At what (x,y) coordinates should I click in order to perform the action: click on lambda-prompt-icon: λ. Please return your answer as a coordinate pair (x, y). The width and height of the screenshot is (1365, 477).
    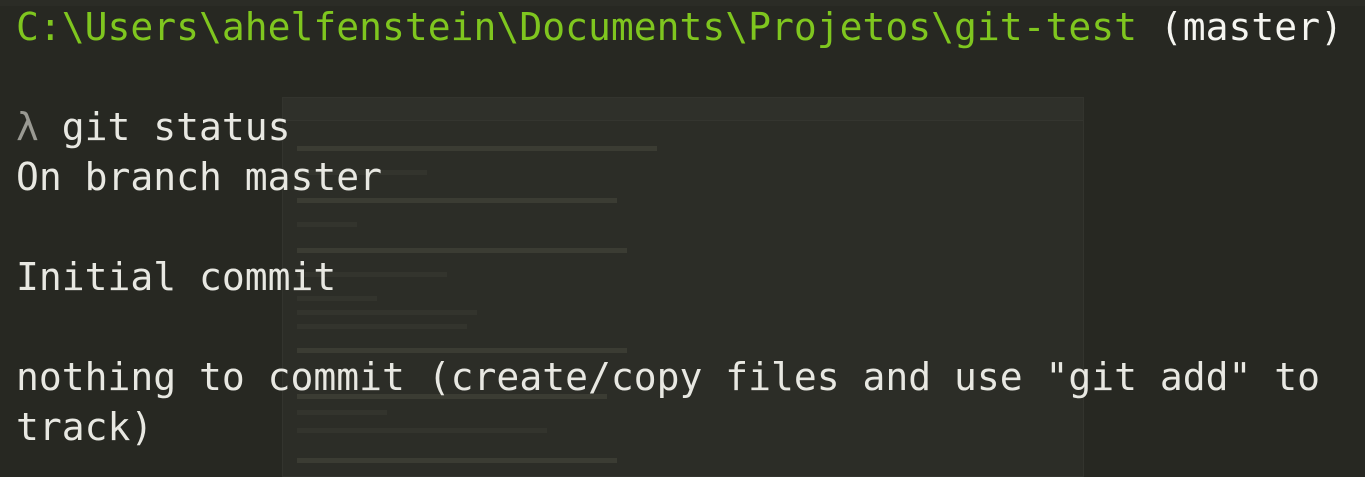
    Looking at the image, I should click on (27, 127).